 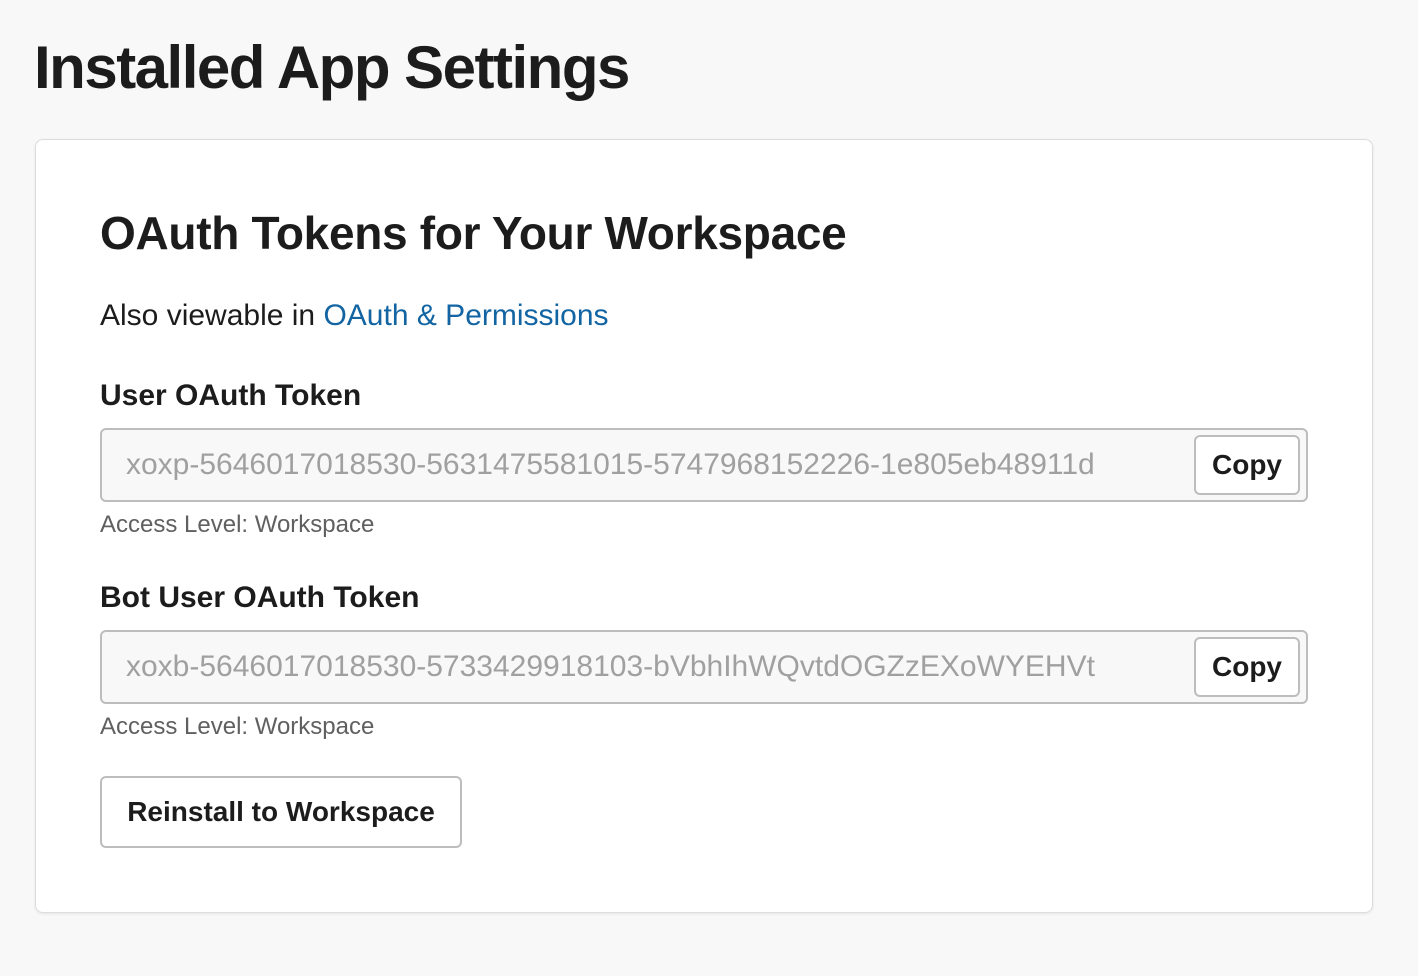 What do you see at coordinates (1247, 465) in the screenshot?
I see `copy-user-token-button: Copy` at bounding box center [1247, 465].